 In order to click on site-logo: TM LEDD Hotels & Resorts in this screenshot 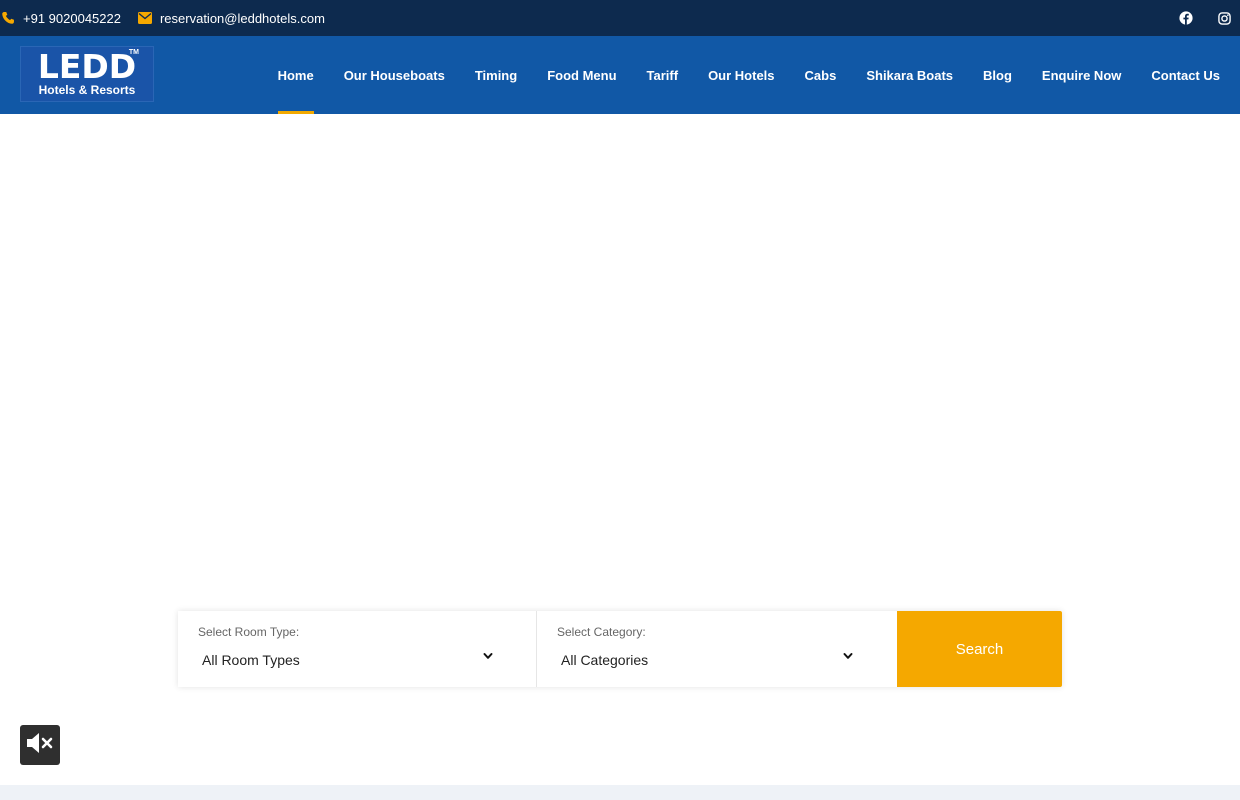, I will do `click(87, 74)`.